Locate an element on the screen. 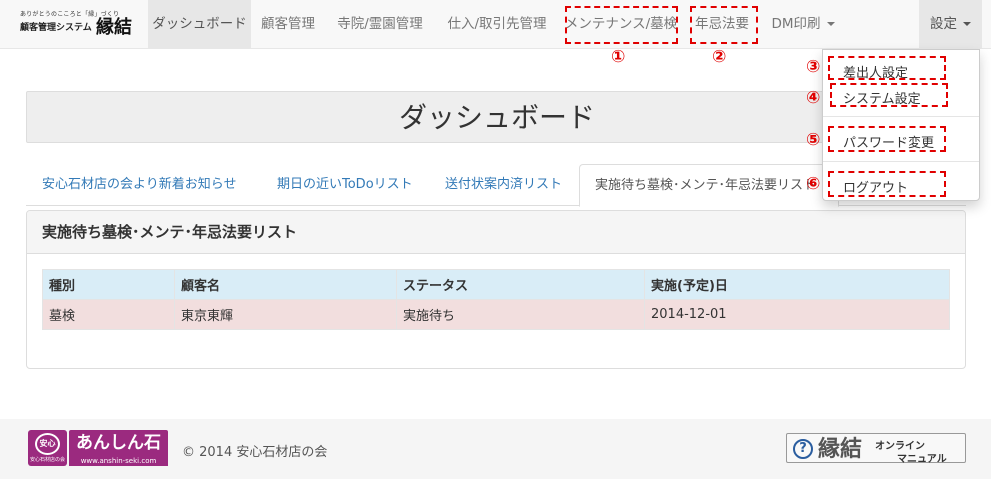  highlight-system-settings is located at coordinates (889, 95).